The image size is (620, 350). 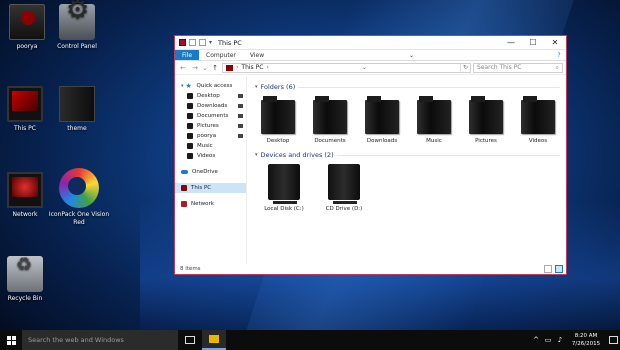 What do you see at coordinates (183, 68) in the screenshot?
I see `back-arrow-icon: ←` at bounding box center [183, 68].